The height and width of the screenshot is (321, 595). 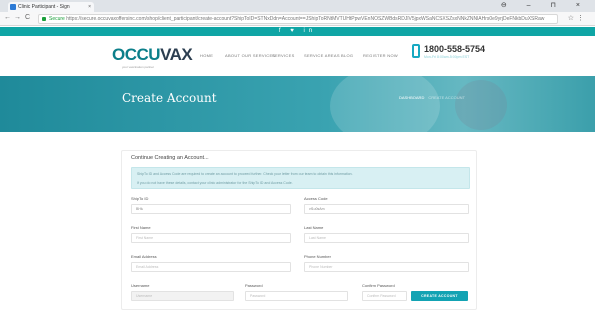 I want to click on nav-services: SERVICES, so click(x=283, y=55).